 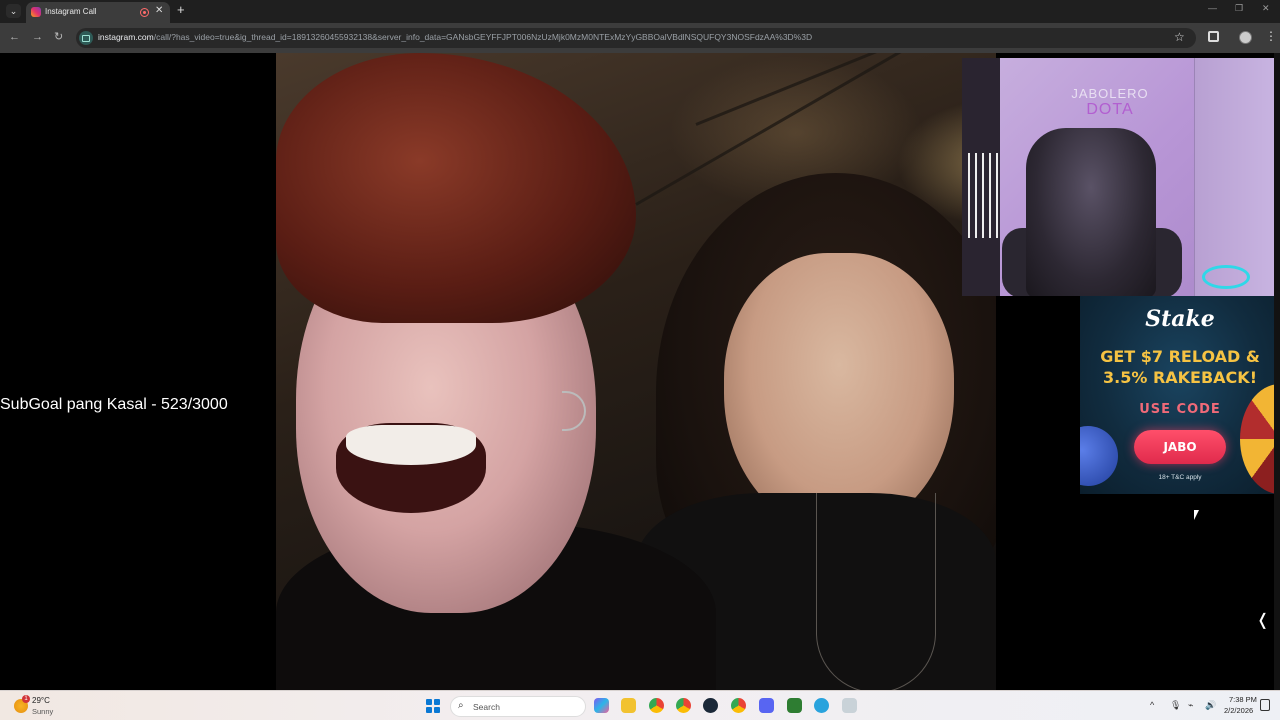 What do you see at coordinates (58, 37) in the screenshot?
I see `reload-icon: ↻` at bounding box center [58, 37].